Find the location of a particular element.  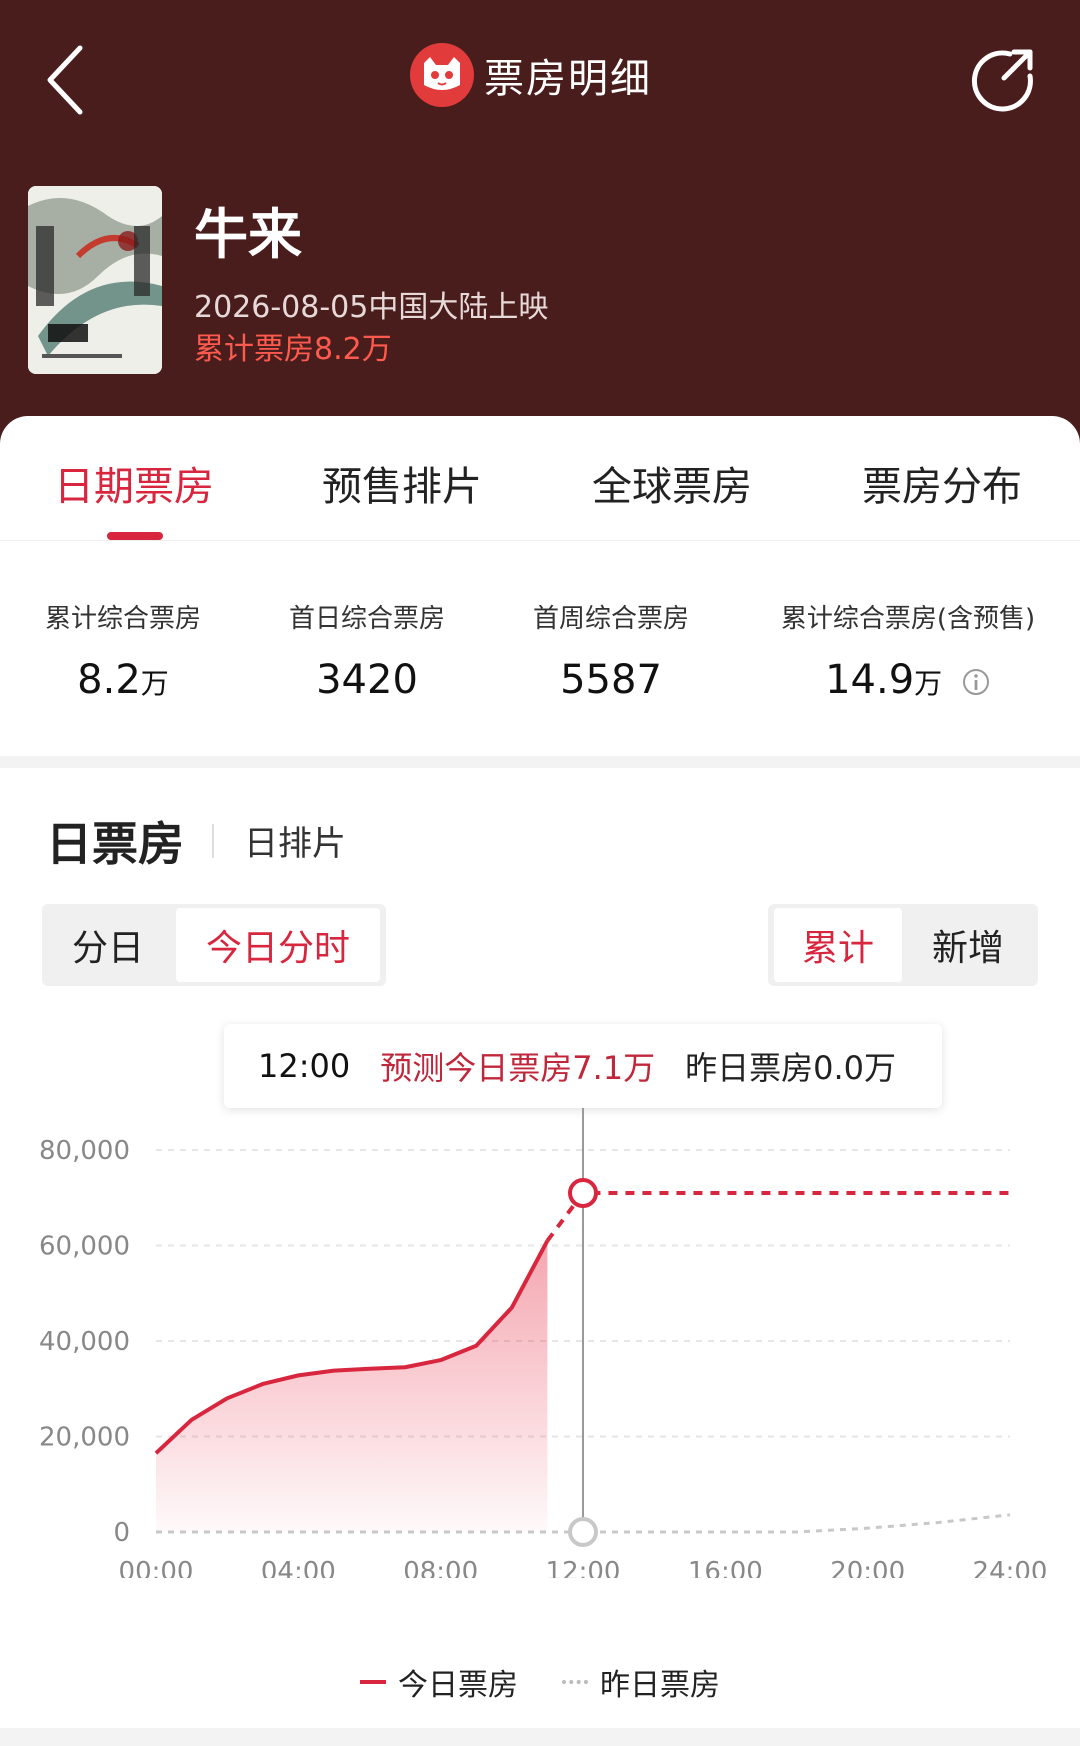

legend-yesterday-label: 昨日票房 is located at coordinates (660, 1685).